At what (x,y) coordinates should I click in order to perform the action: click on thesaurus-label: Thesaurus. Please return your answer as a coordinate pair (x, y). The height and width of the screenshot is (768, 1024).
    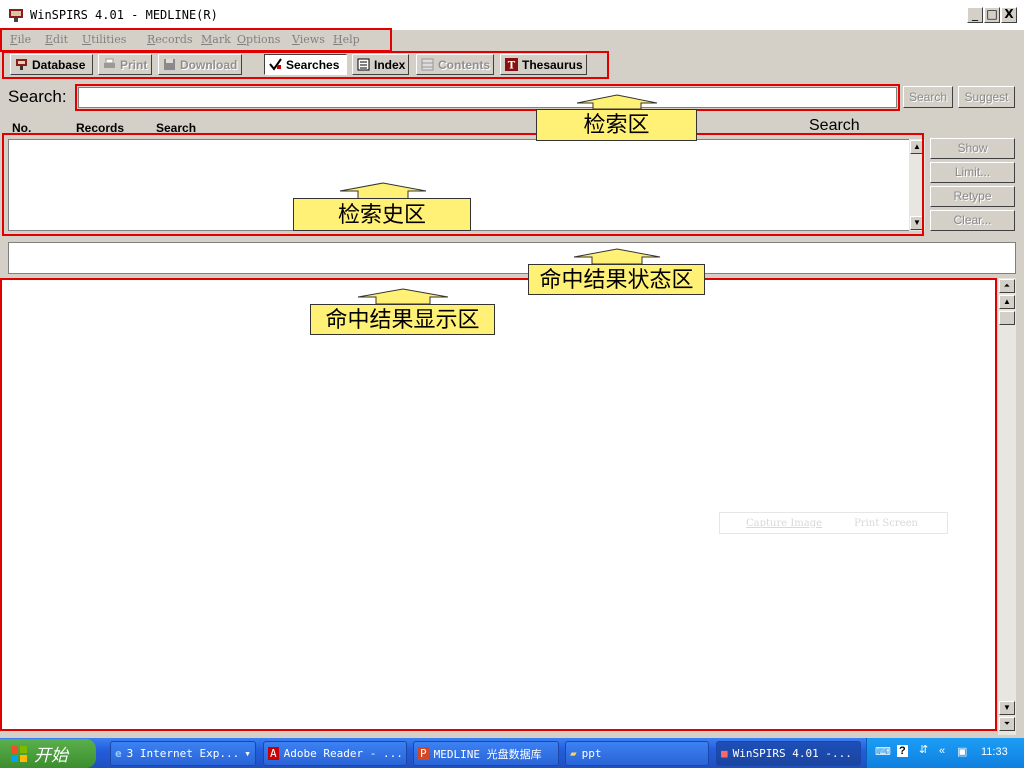
    Looking at the image, I should click on (552, 64).